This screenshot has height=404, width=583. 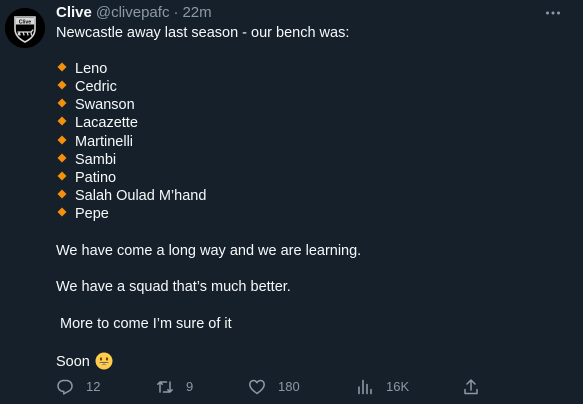 I want to click on reply-icon, so click(x=65, y=387).